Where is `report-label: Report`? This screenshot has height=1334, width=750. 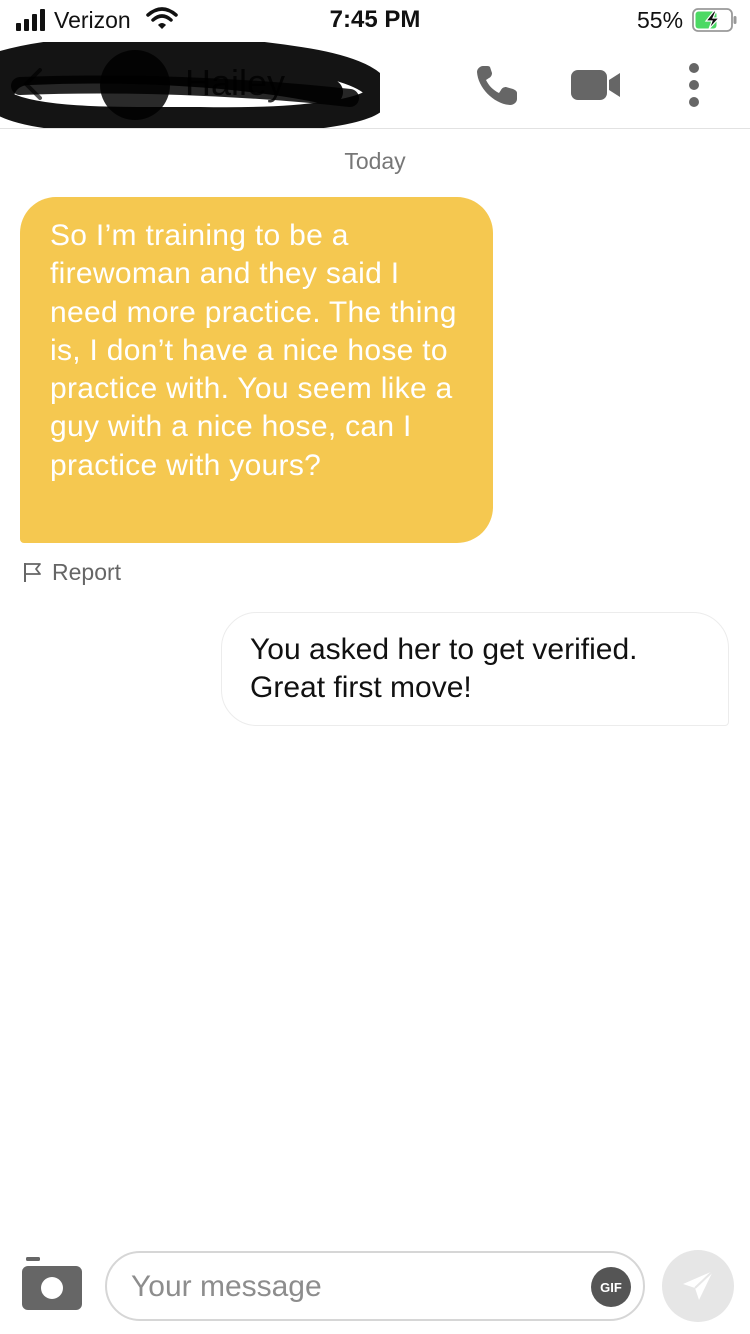 report-label: Report is located at coordinates (86, 572).